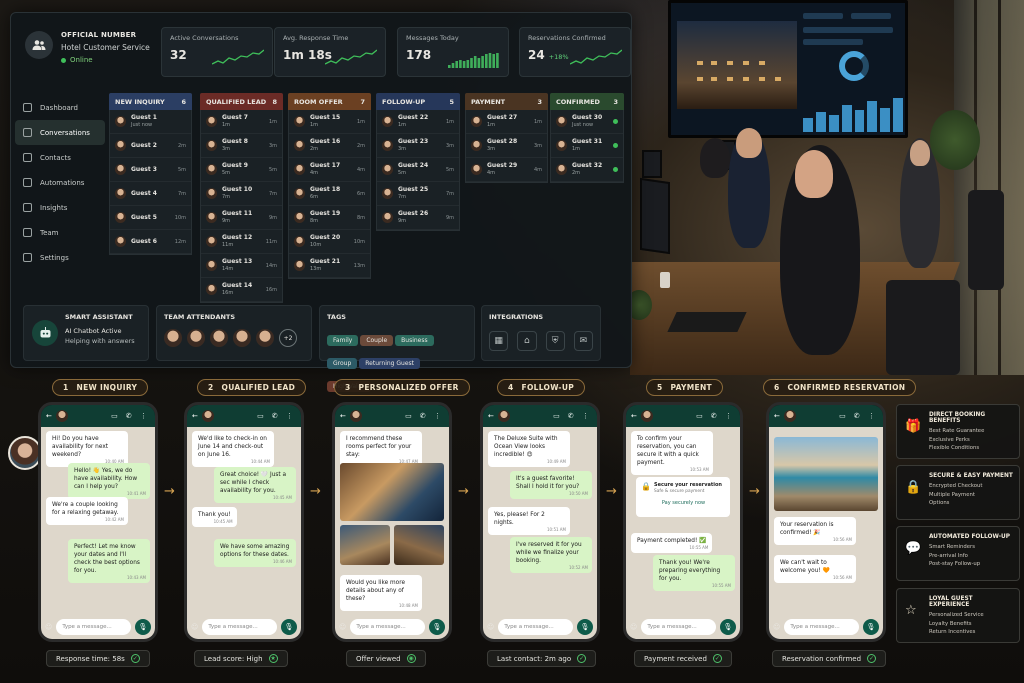  What do you see at coordinates (288, 338) in the screenshot?
I see `more-attendants-badge: +2` at bounding box center [288, 338].